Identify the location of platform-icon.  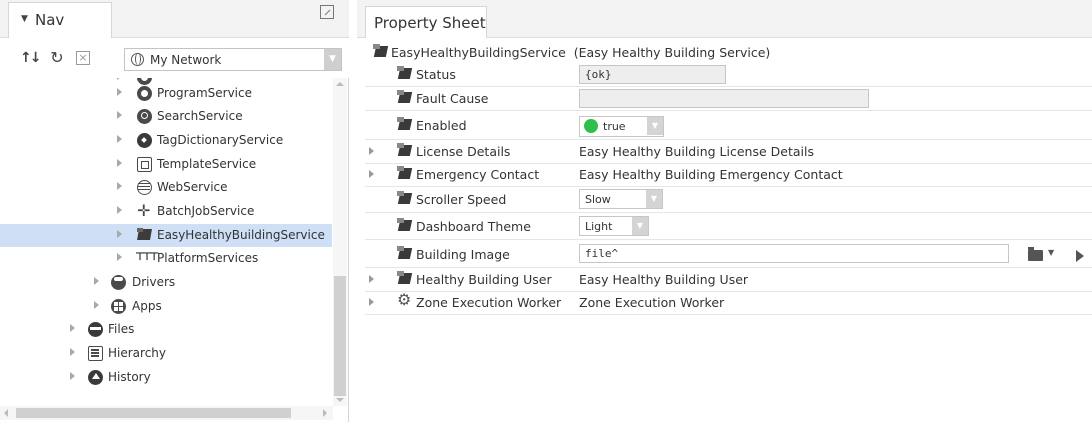
(145, 258).